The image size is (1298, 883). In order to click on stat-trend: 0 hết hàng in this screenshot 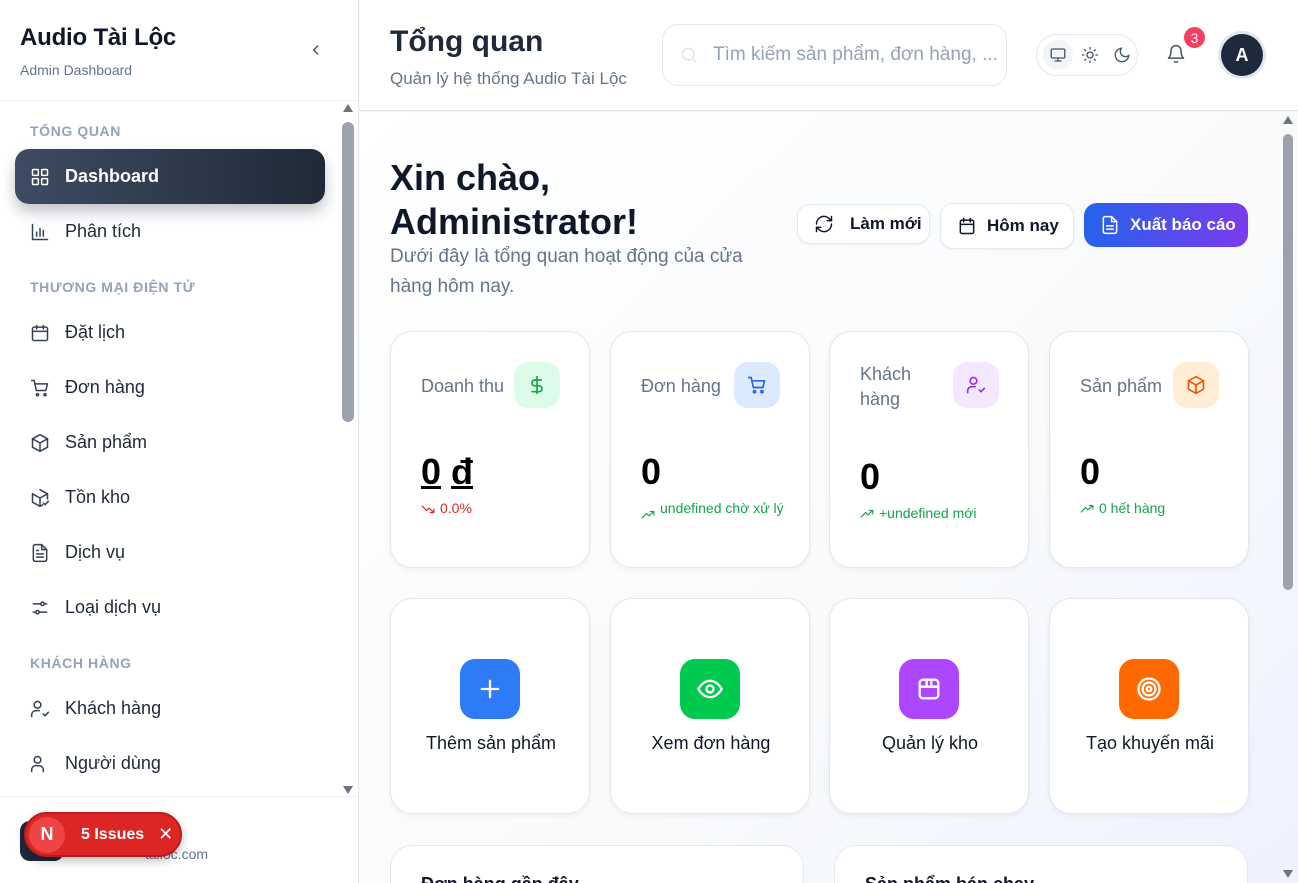, I will do `click(1155, 508)`.